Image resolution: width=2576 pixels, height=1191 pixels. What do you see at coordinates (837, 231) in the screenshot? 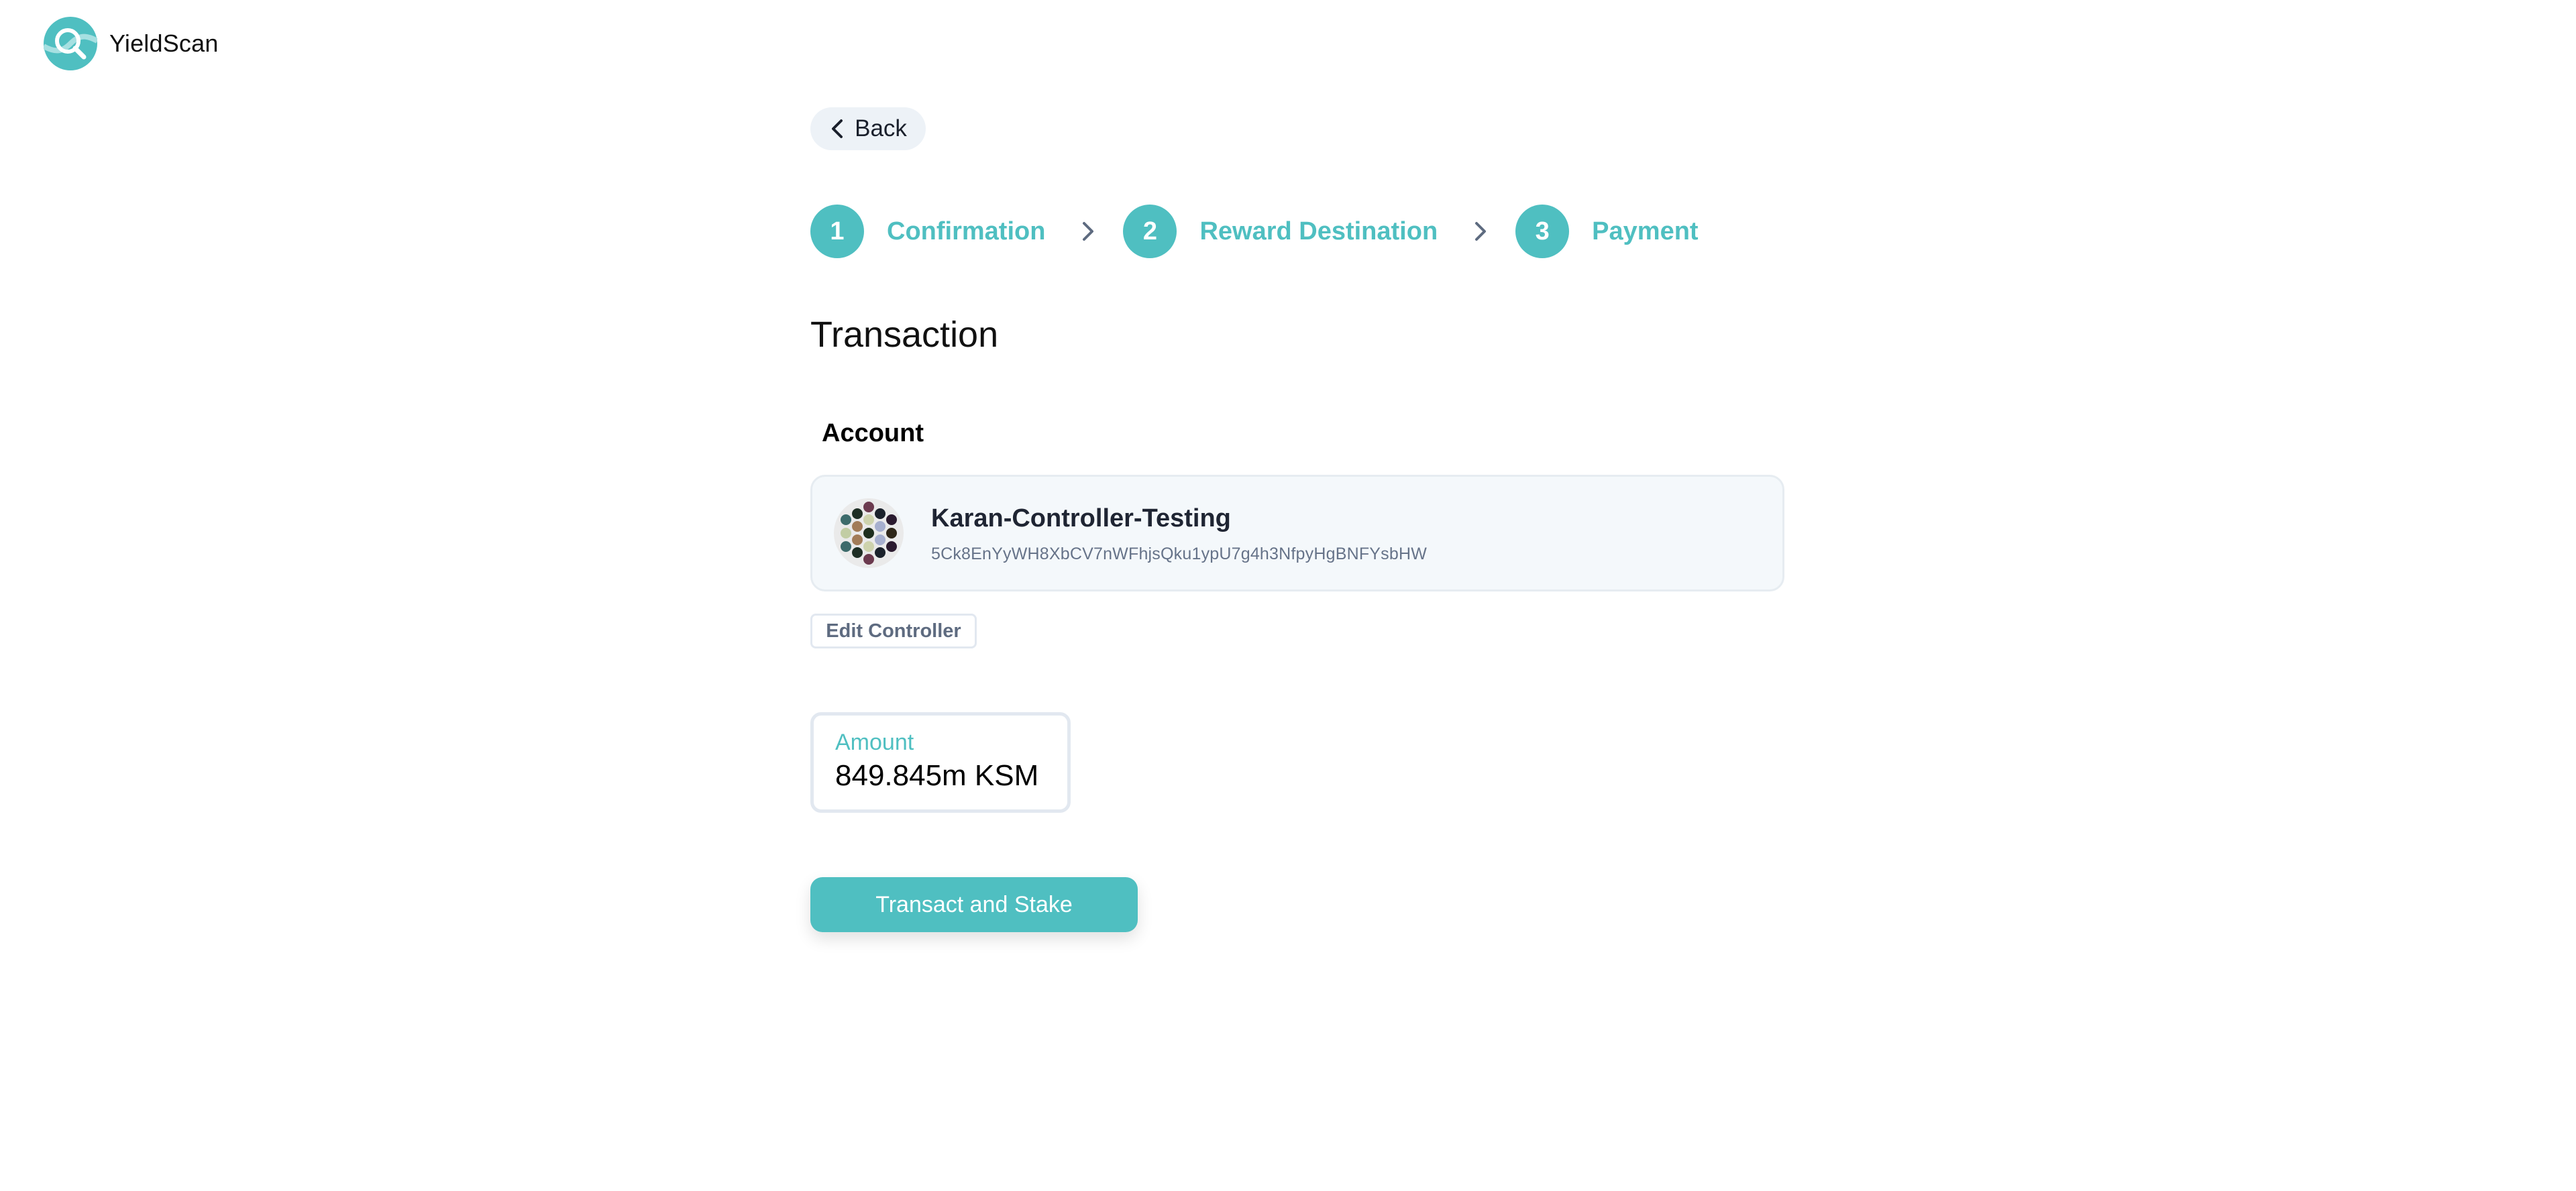
I see `step-number: 1` at bounding box center [837, 231].